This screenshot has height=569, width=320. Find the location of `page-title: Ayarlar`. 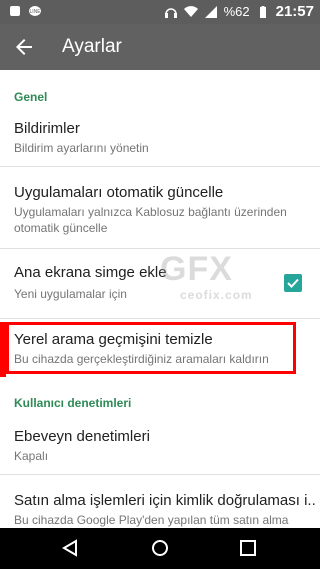

page-title: Ayarlar is located at coordinates (92, 46).